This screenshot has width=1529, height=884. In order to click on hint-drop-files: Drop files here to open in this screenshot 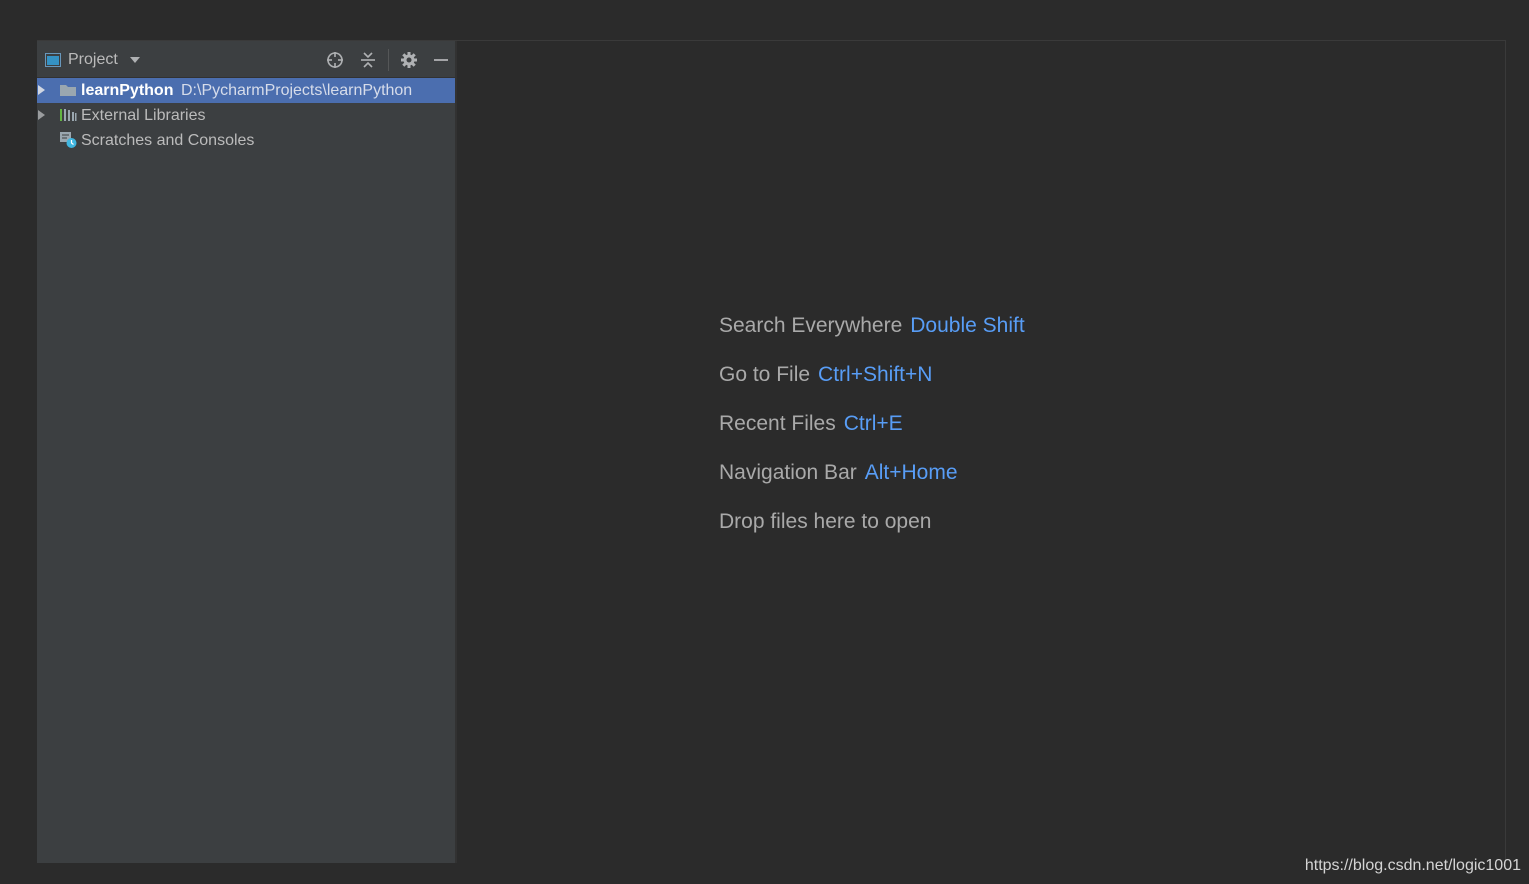, I will do `click(872, 532)`.